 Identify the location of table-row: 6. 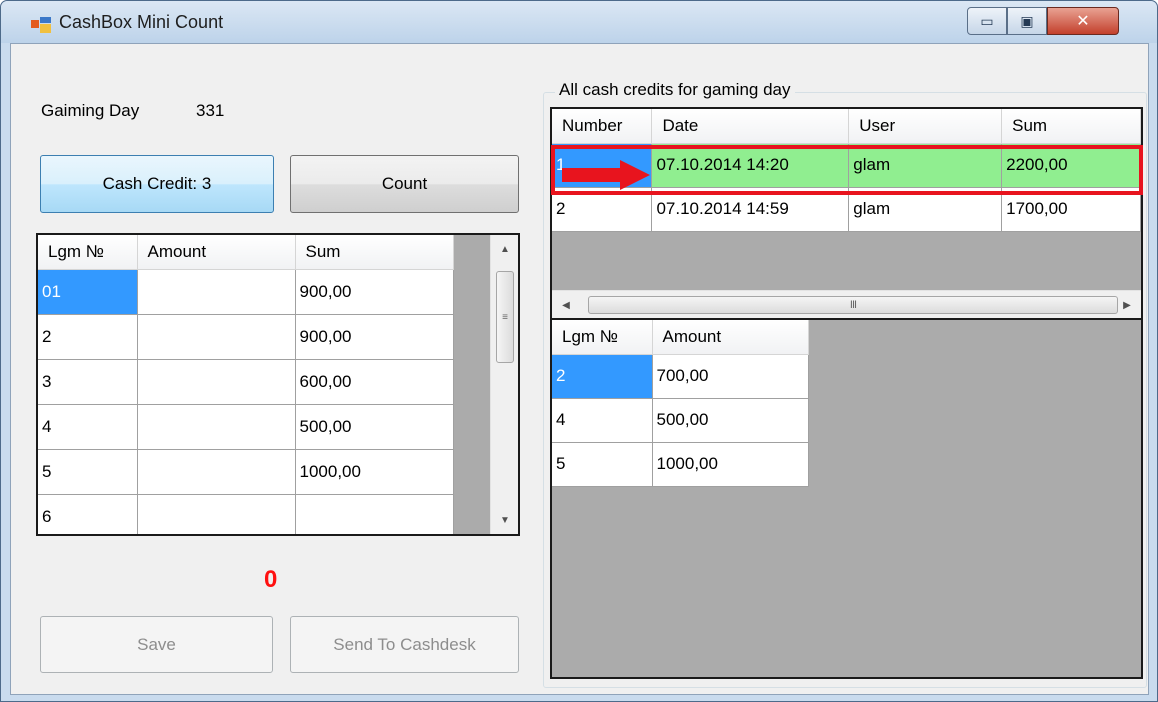
(246, 514).